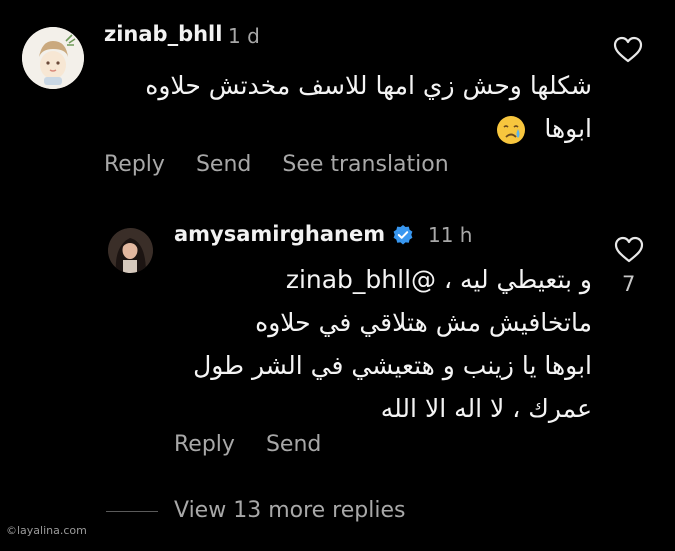 The image size is (675, 551). What do you see at coordinates (629, 284) in the screenshot?
I see `like-count: 7` at bounding box center [629, 284].